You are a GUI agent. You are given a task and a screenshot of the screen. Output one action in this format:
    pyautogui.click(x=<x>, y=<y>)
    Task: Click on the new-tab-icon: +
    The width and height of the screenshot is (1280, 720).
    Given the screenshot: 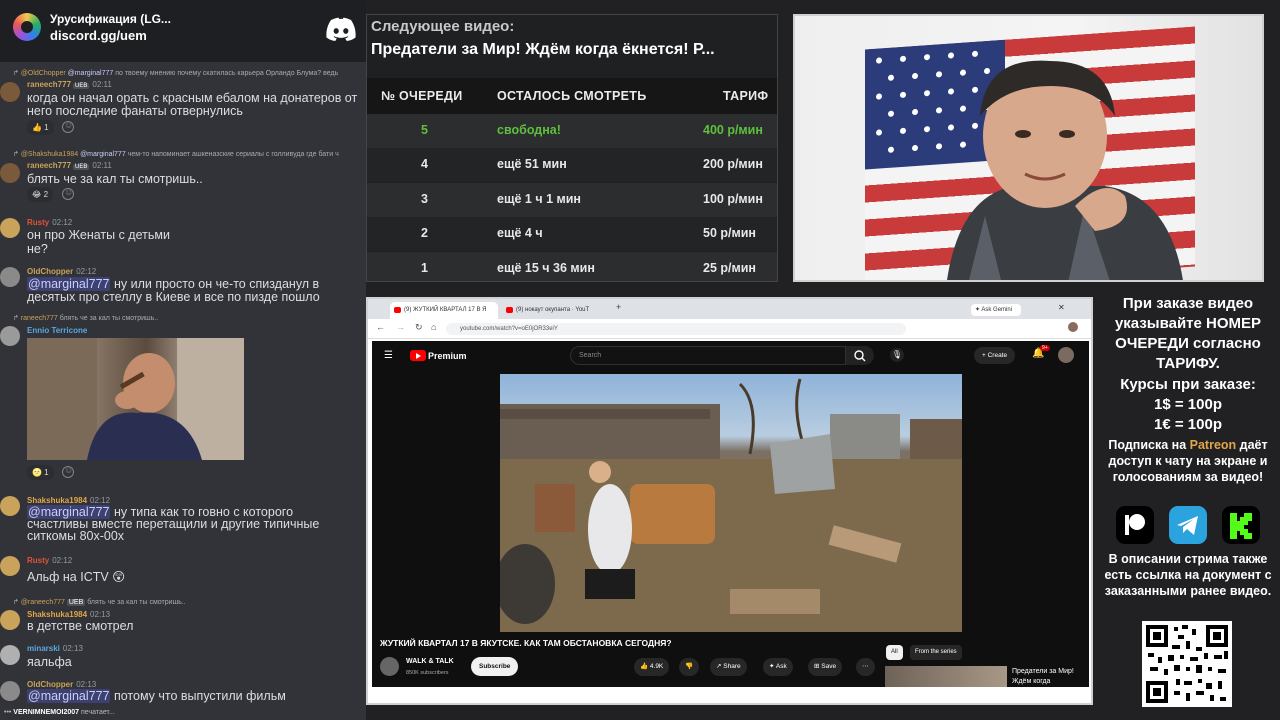 What is the action you would take?
    pyautogui.click(x=618, y=307)
    